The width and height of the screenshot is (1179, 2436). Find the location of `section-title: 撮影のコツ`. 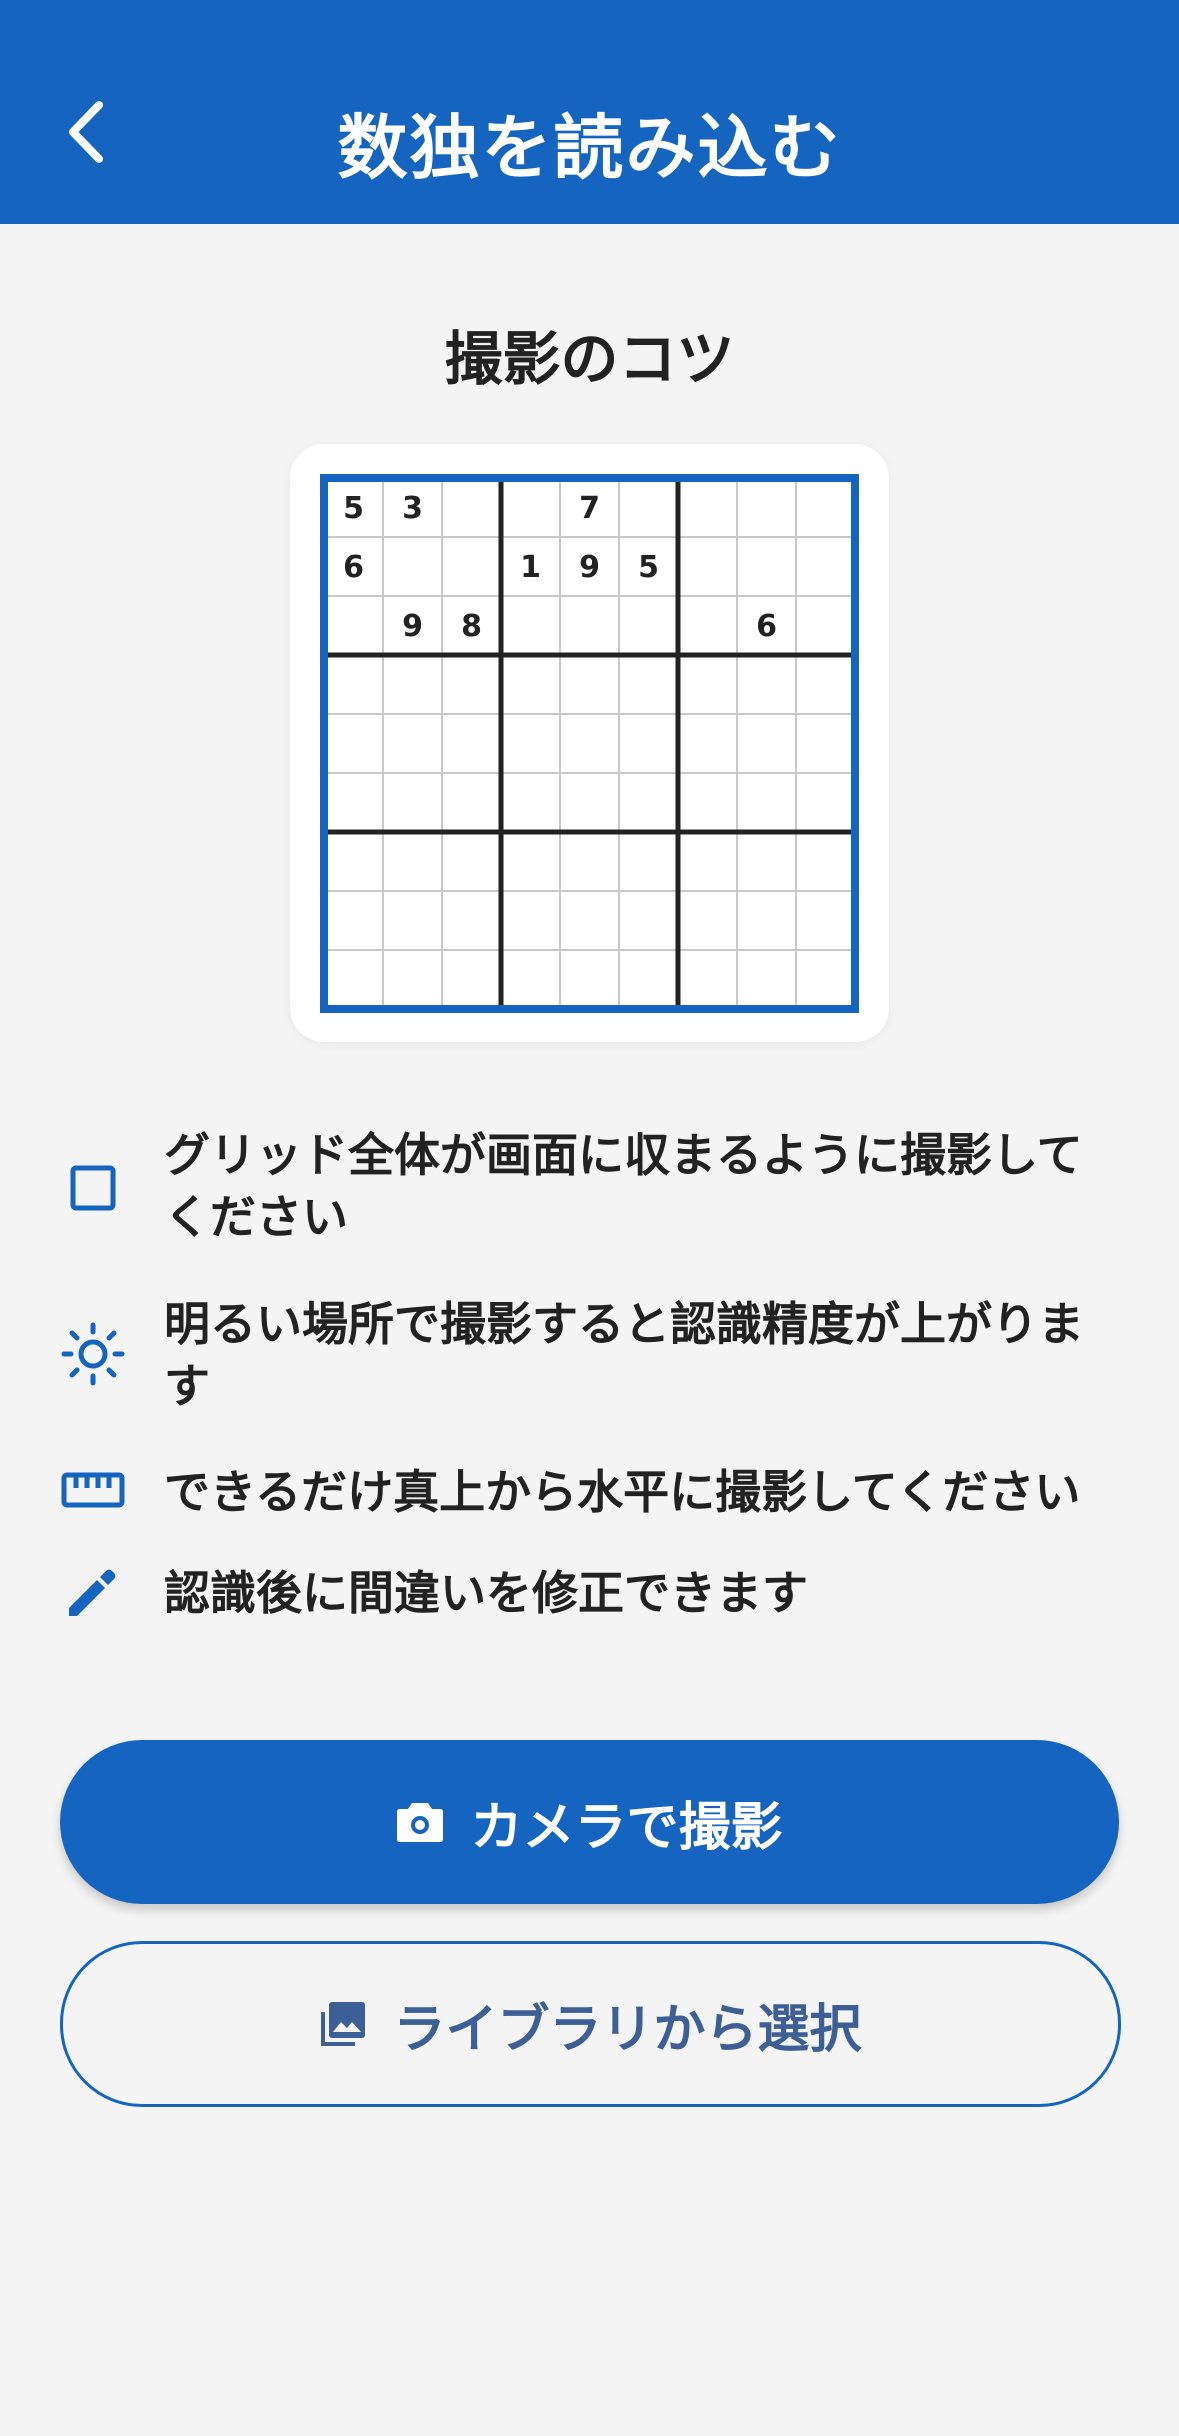

section-title: 撮影のコツ is located at coordinates (589, 359).